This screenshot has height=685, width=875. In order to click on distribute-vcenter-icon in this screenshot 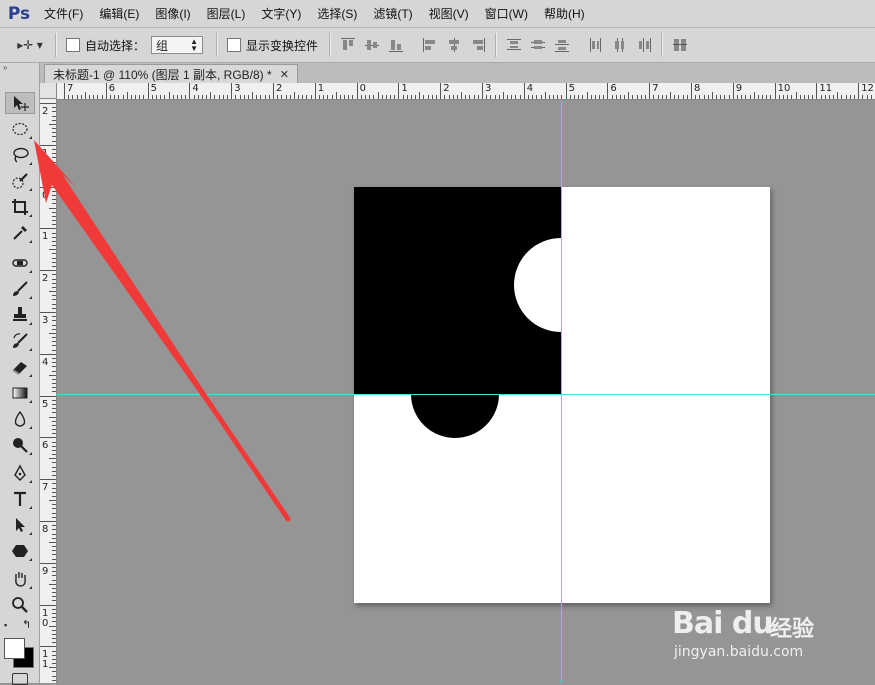, I will do `click(538, 45)`.